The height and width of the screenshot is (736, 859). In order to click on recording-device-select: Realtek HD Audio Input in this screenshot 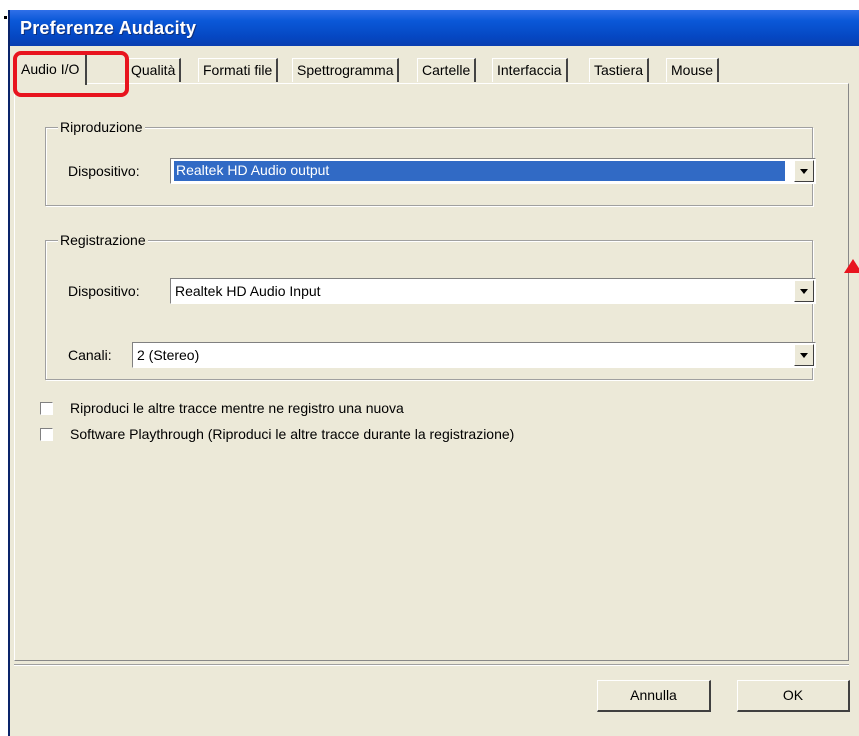, I will do `click(493, 291)`.